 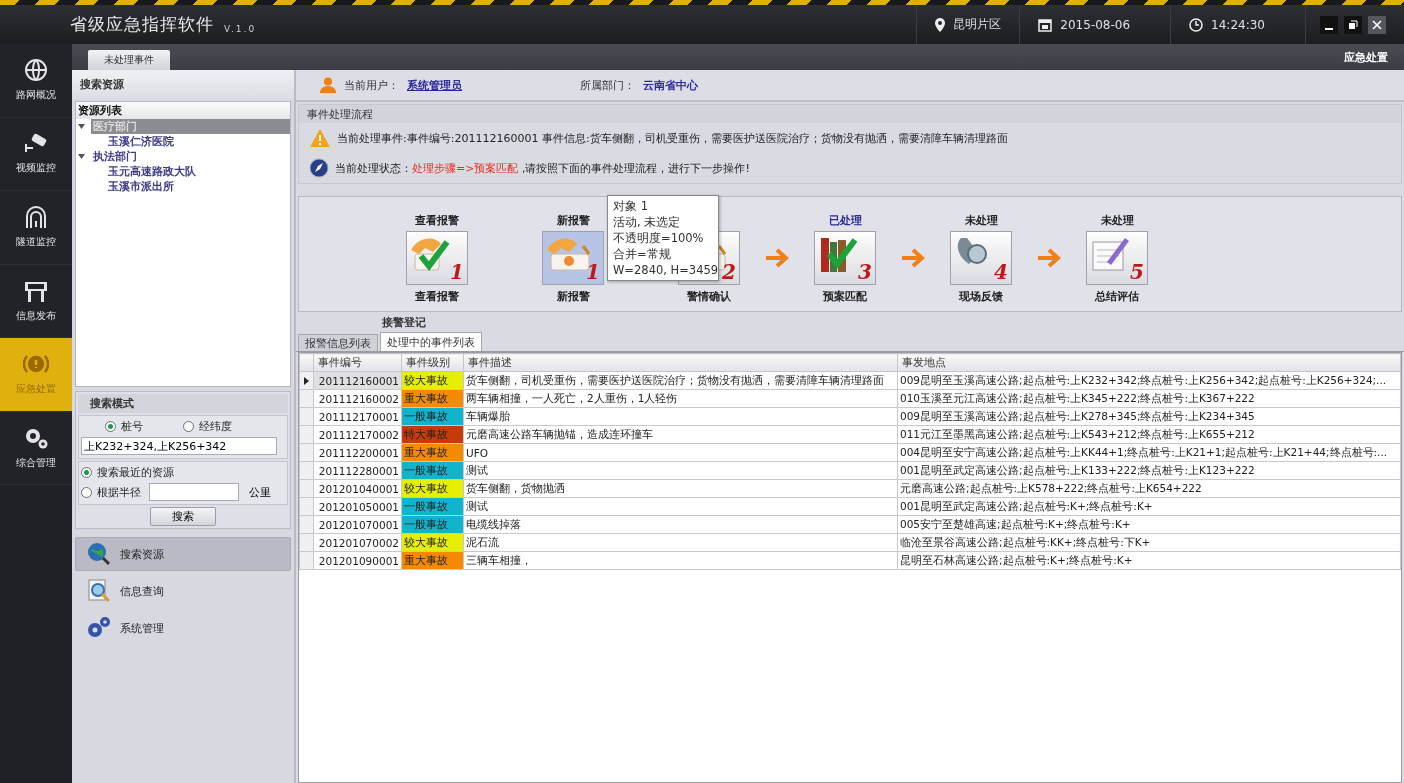 I want to click on column-header: 事件描述, so click(x=680, y=362).